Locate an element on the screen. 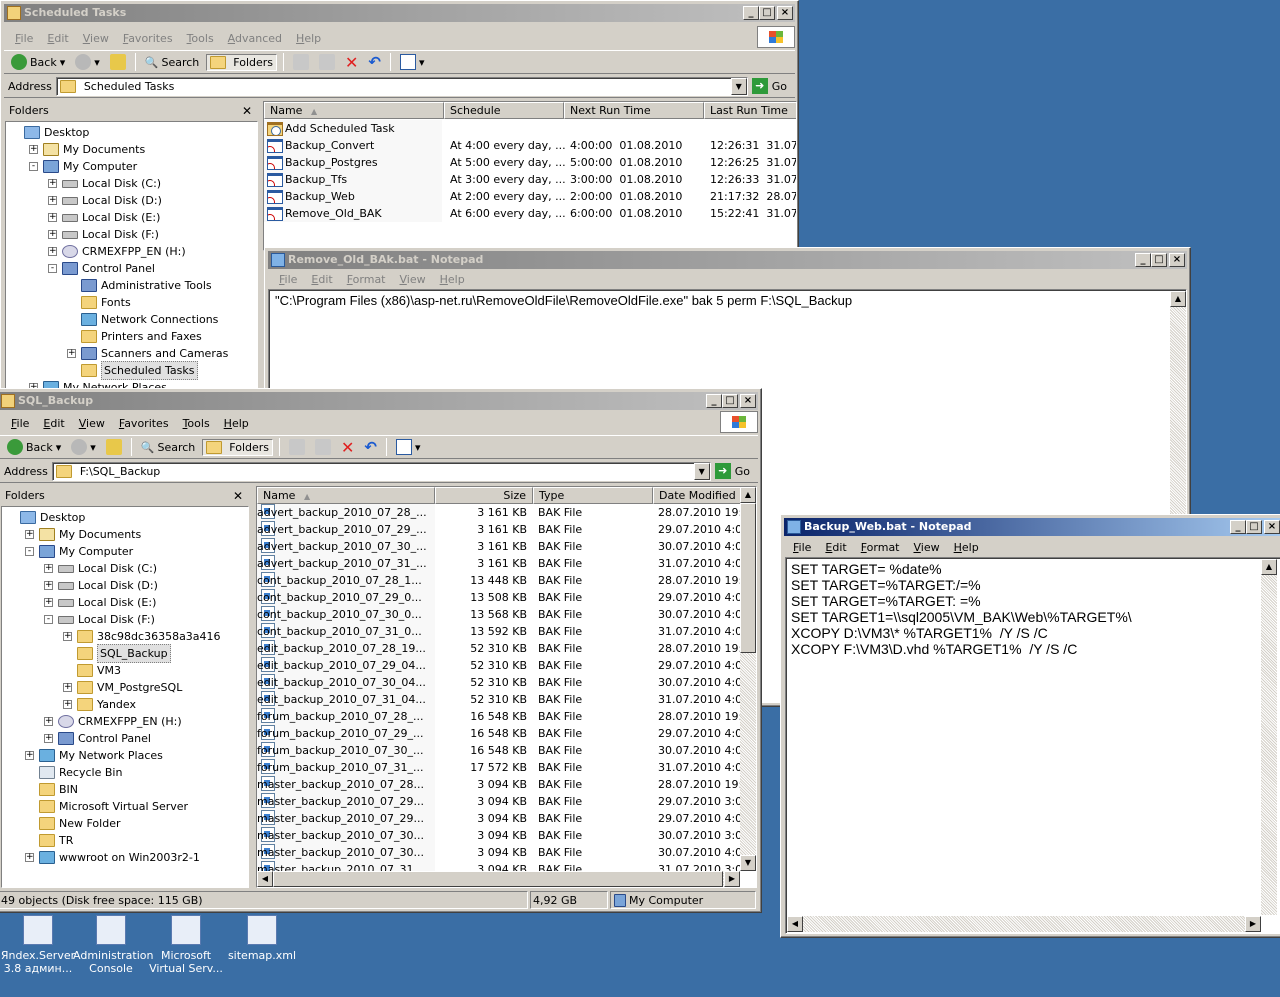 The width and height of the screenshot is (1280, 997). folders-button: Folders is located at coordinates (238, 447).